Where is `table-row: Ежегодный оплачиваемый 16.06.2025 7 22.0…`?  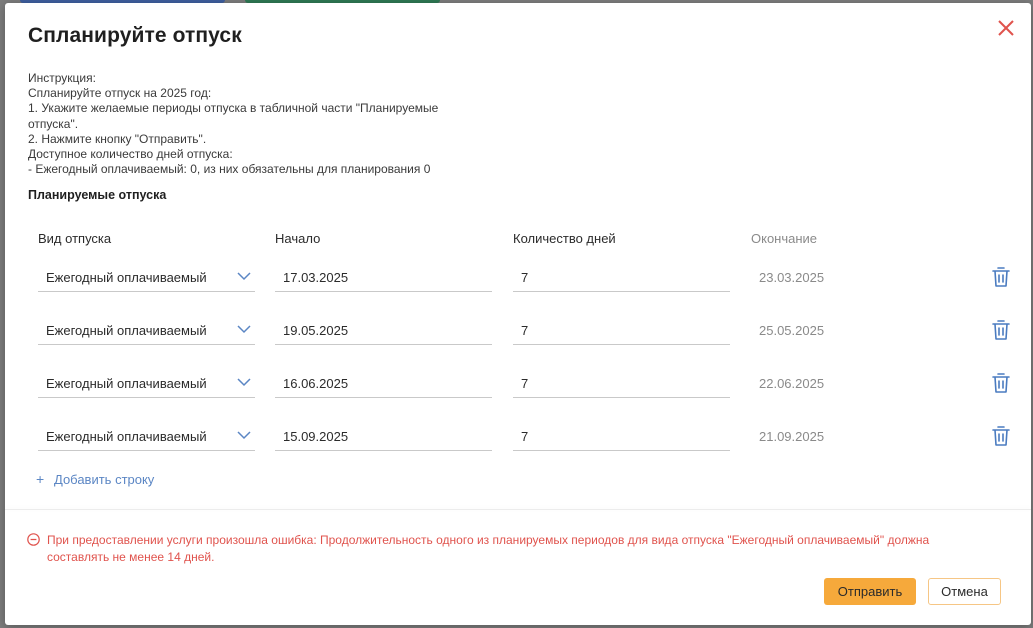 table-row: Ежегодный оплачиваемый 16.06.2025 7 22.0… is located at coordinates (518, 390).